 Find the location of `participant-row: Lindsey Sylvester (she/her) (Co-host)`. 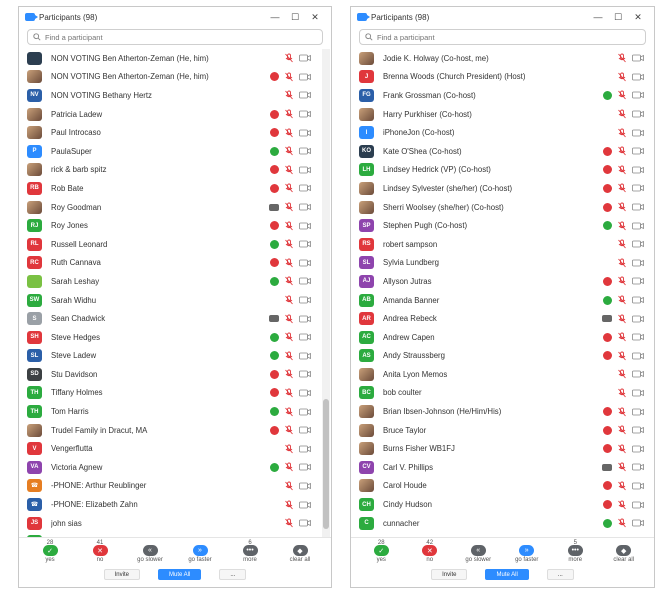

participant-row: Lindsey Sylvester (she/her) (Co-host) is located at coordinates (502, 188).